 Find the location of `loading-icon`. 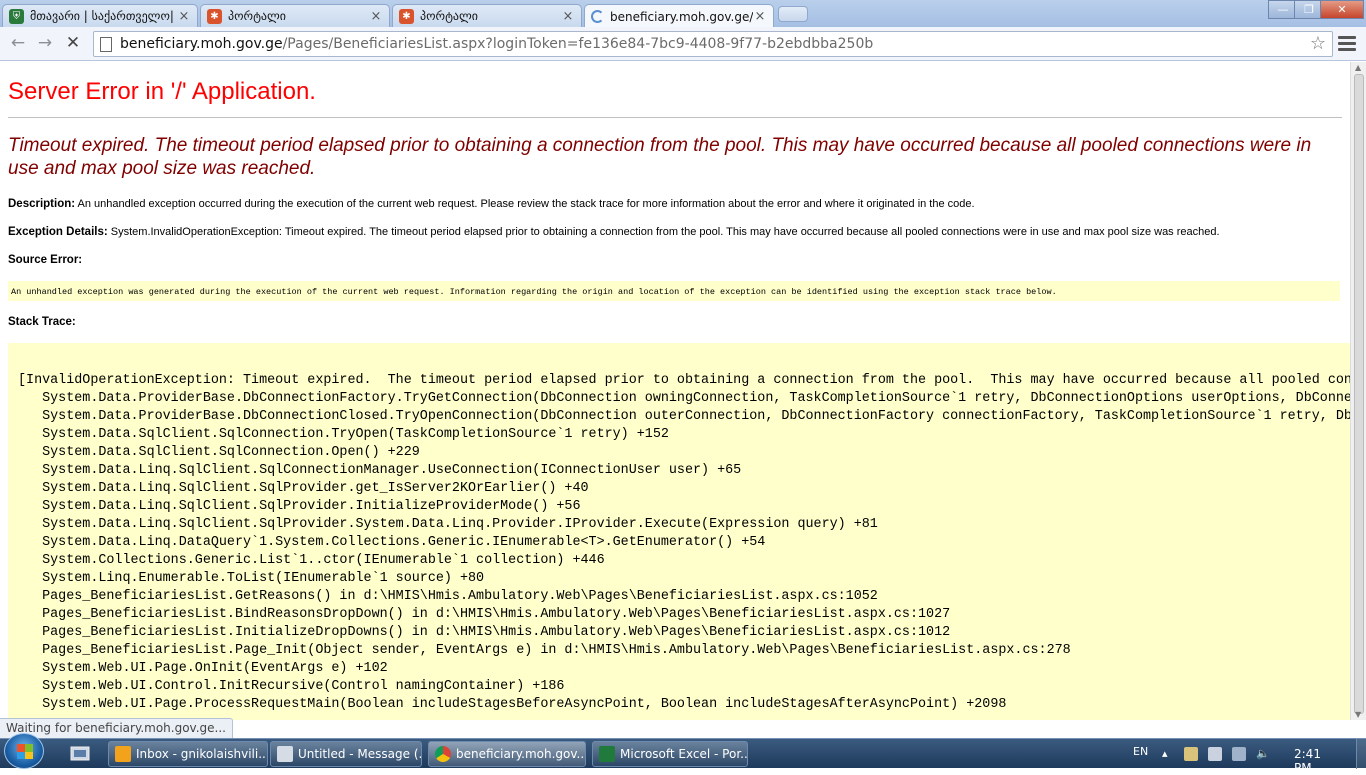

loading-icon is located at coordinates (597, 16).